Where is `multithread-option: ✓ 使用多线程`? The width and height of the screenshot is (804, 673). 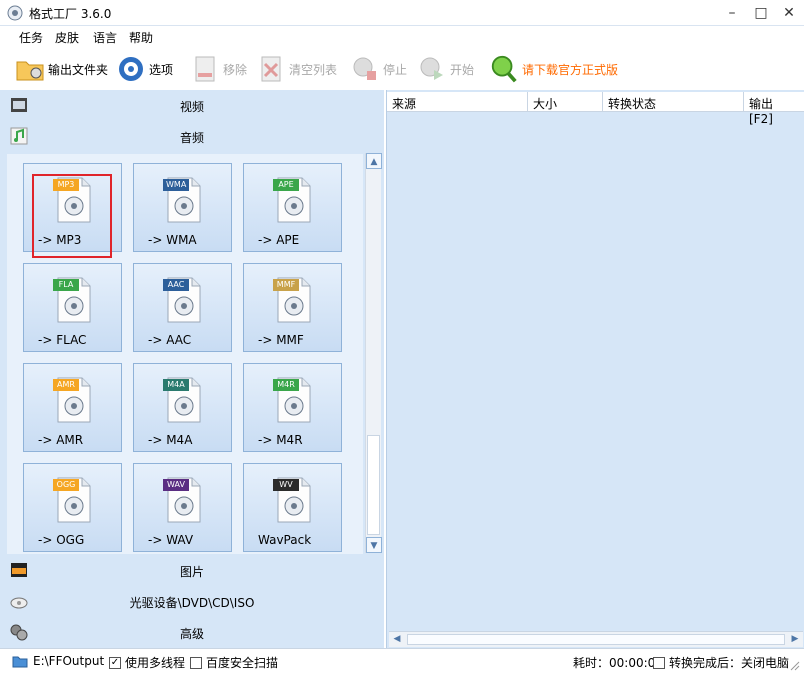
multithread-option: ✓ 使用多线程 is located at coordinates (147, 662).